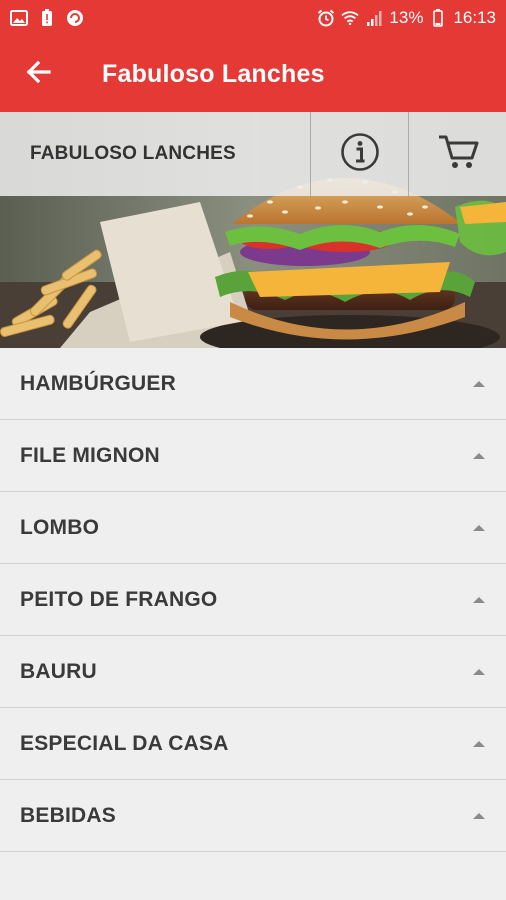 The width and height of the screenshot is (506, 900). I want to click on info-icon, so click(360, 154).